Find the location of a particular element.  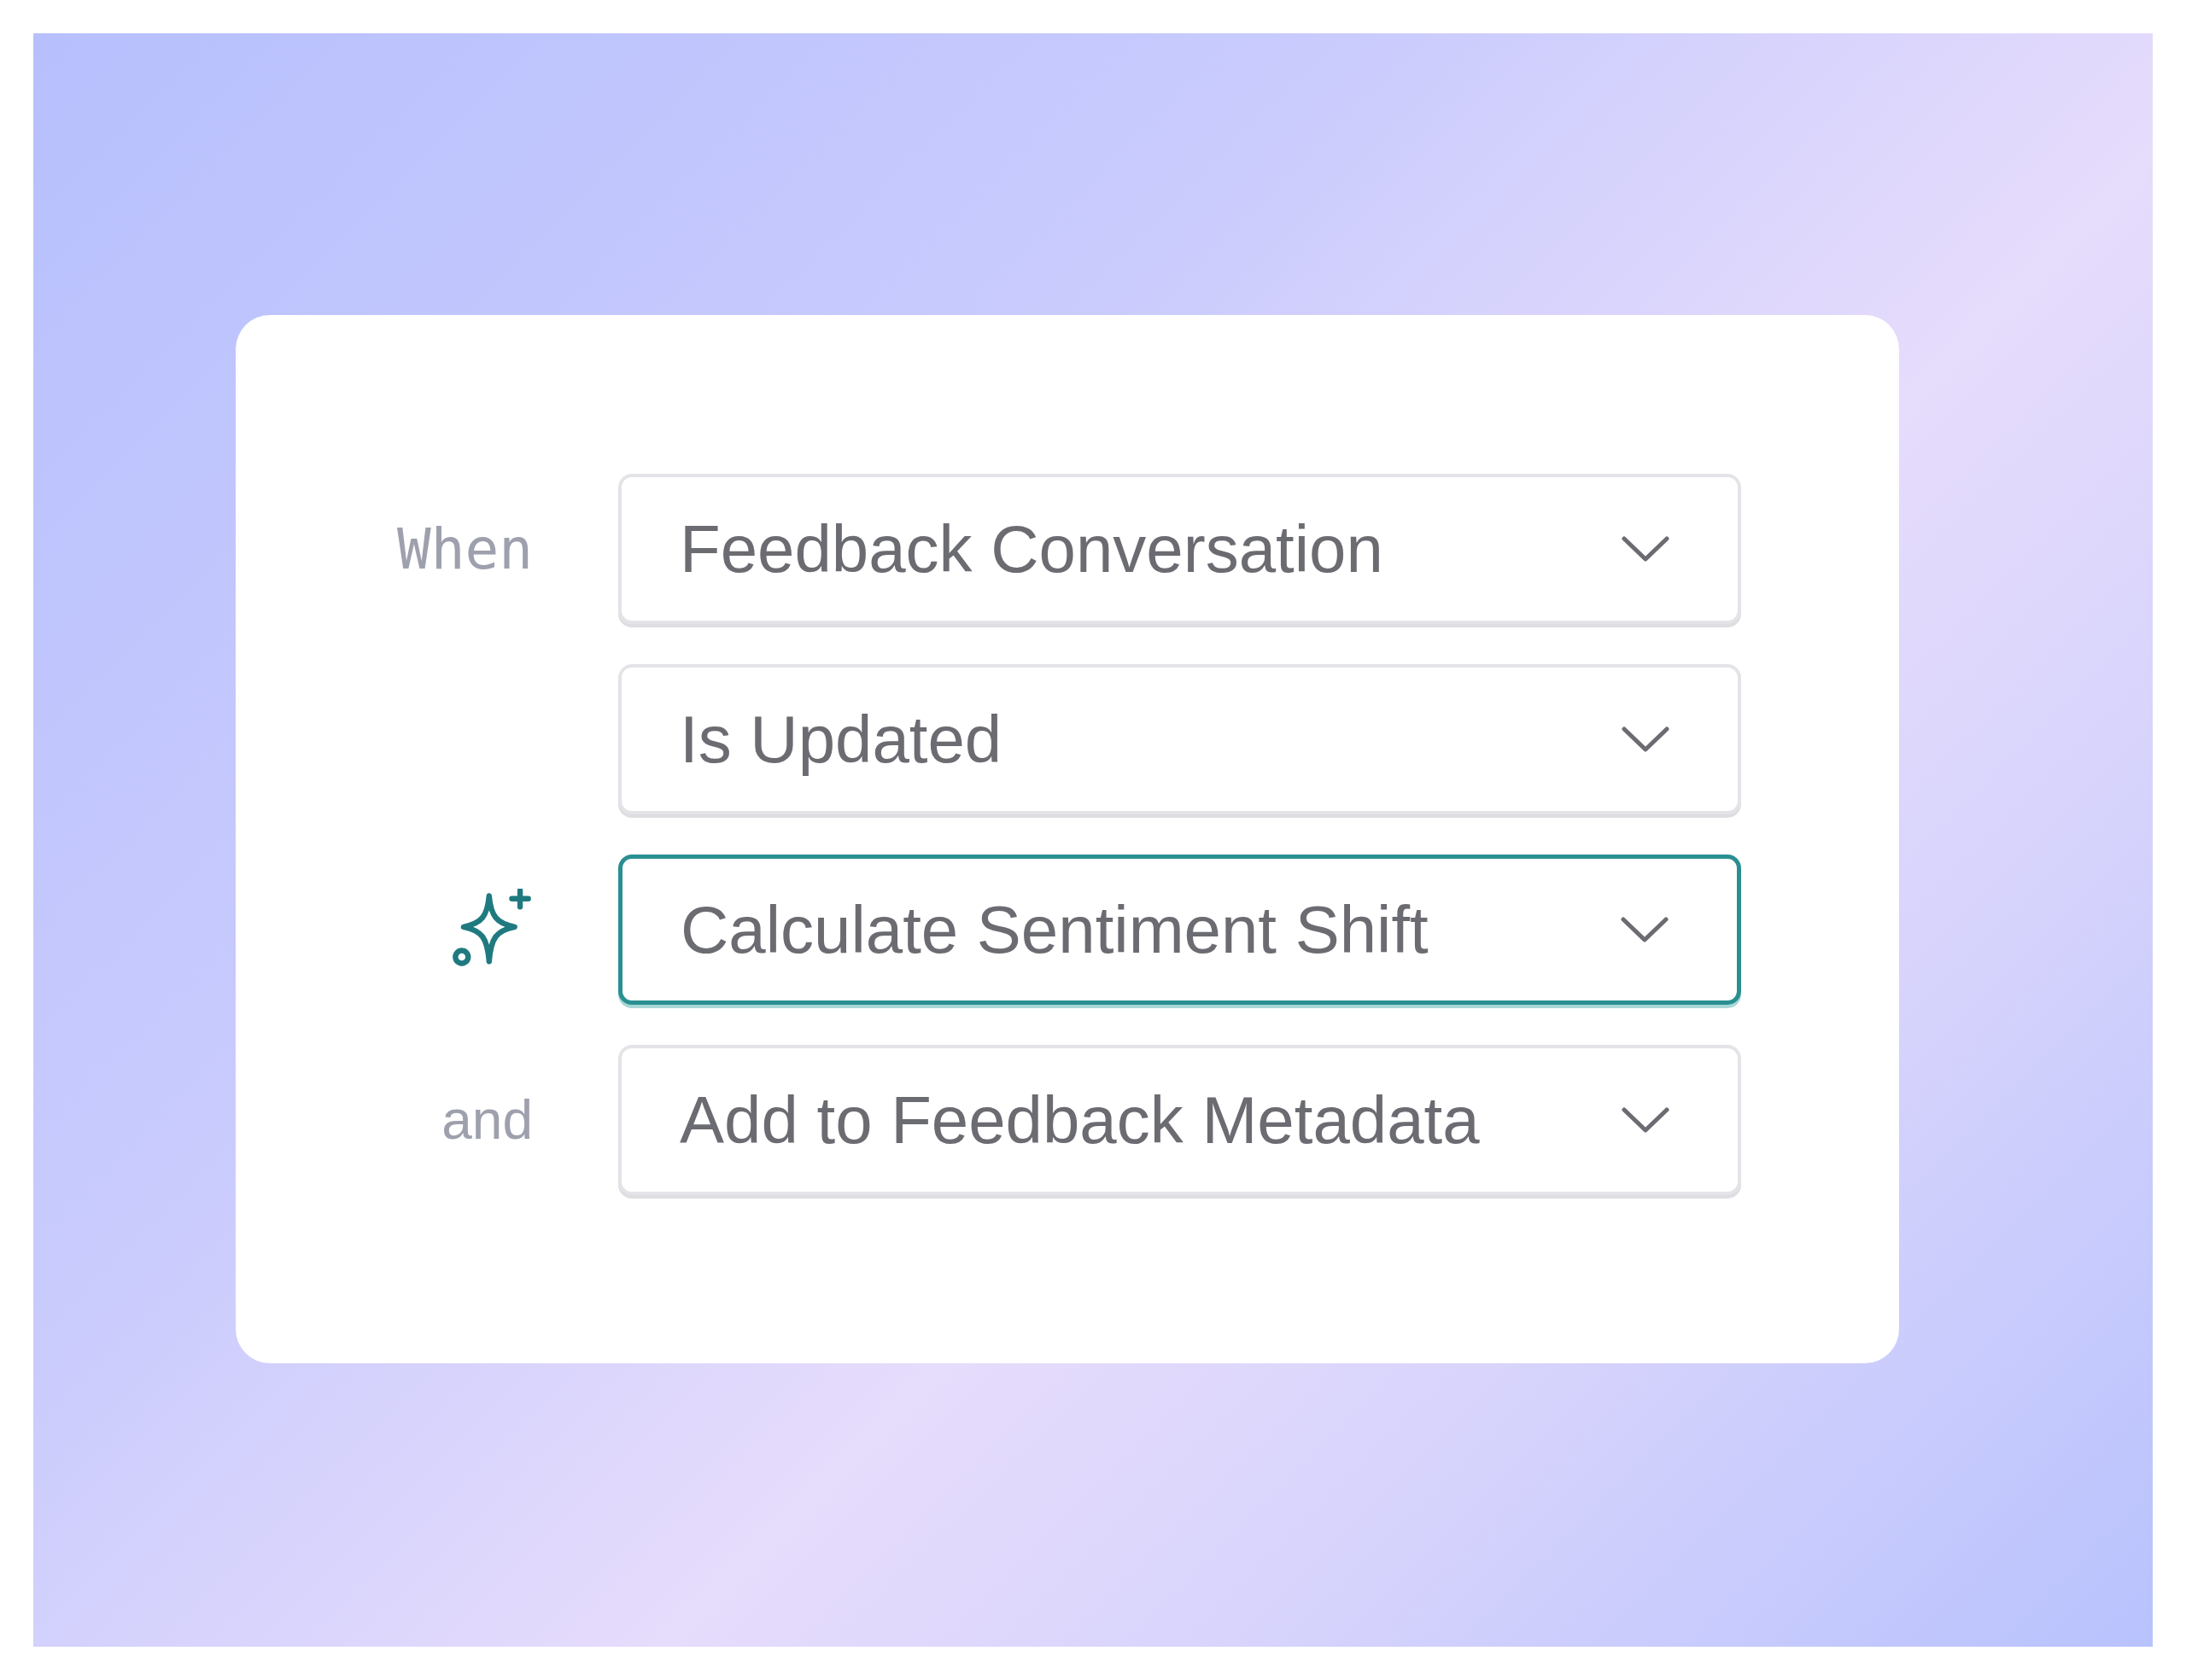

row-label: When is located at coordinates (465, 549).